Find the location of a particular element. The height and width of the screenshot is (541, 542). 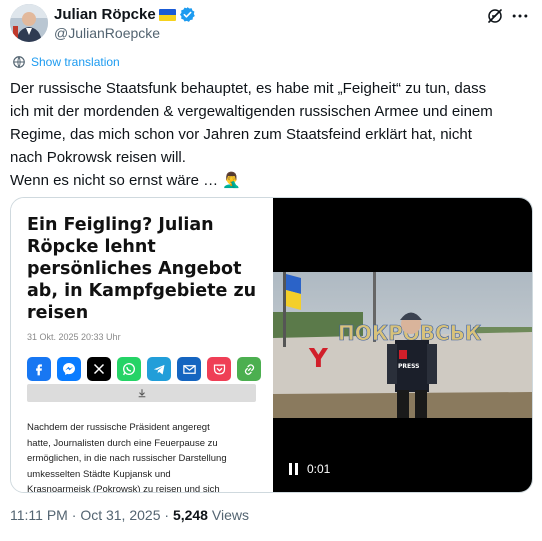

whatsapp-icon is located at coordinates (129, 369).